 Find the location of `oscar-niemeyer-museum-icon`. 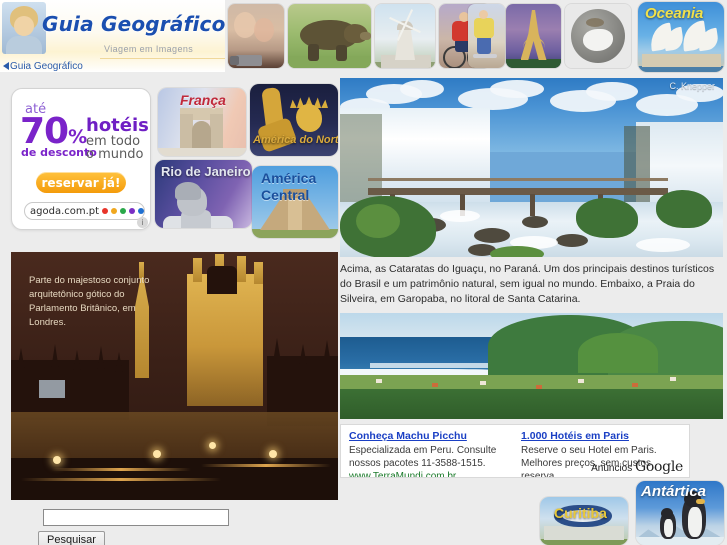

oscar-niemeyer-museum-icon is located at coordinates (584, 521).